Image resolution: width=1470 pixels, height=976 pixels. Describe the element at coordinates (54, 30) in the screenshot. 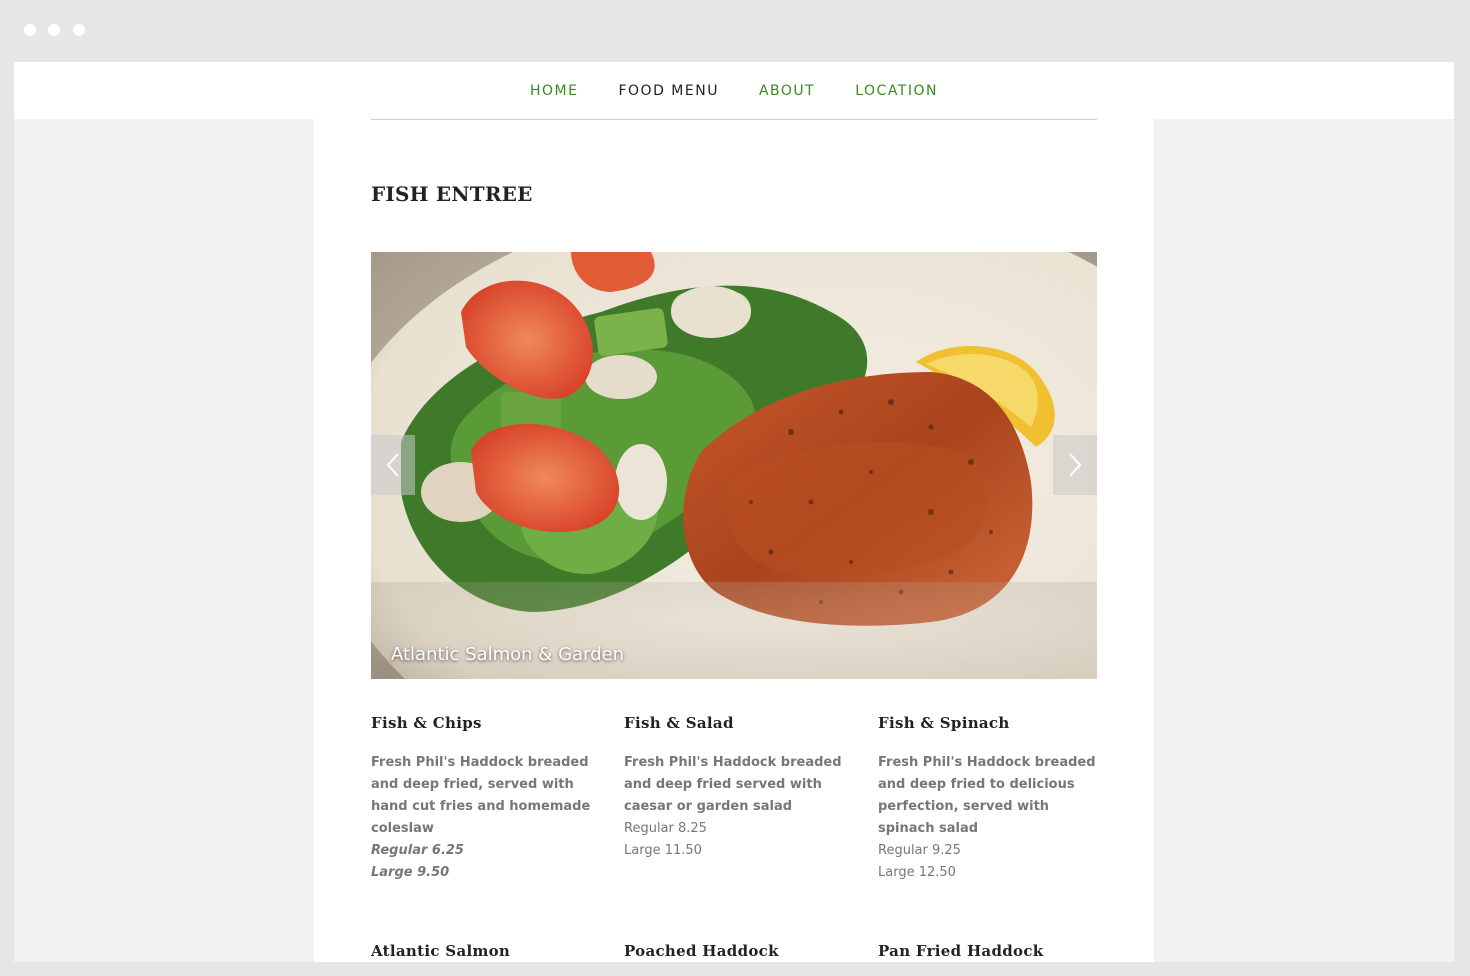

I see `window-minimize-dot` at that location.